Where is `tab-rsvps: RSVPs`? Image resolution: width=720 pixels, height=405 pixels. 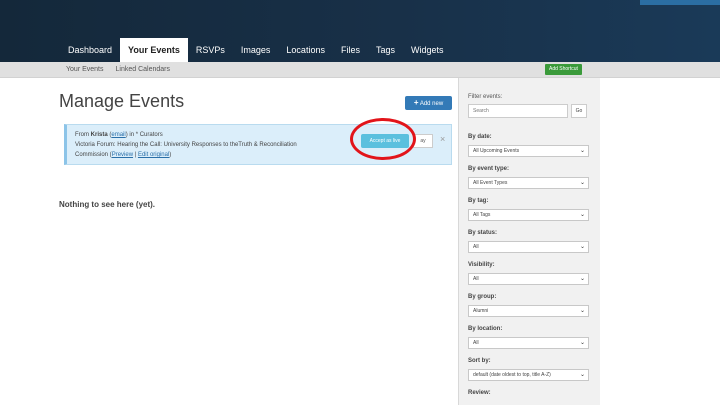
tab-rsvps: RSVPs is located at coordinates (210, 50).